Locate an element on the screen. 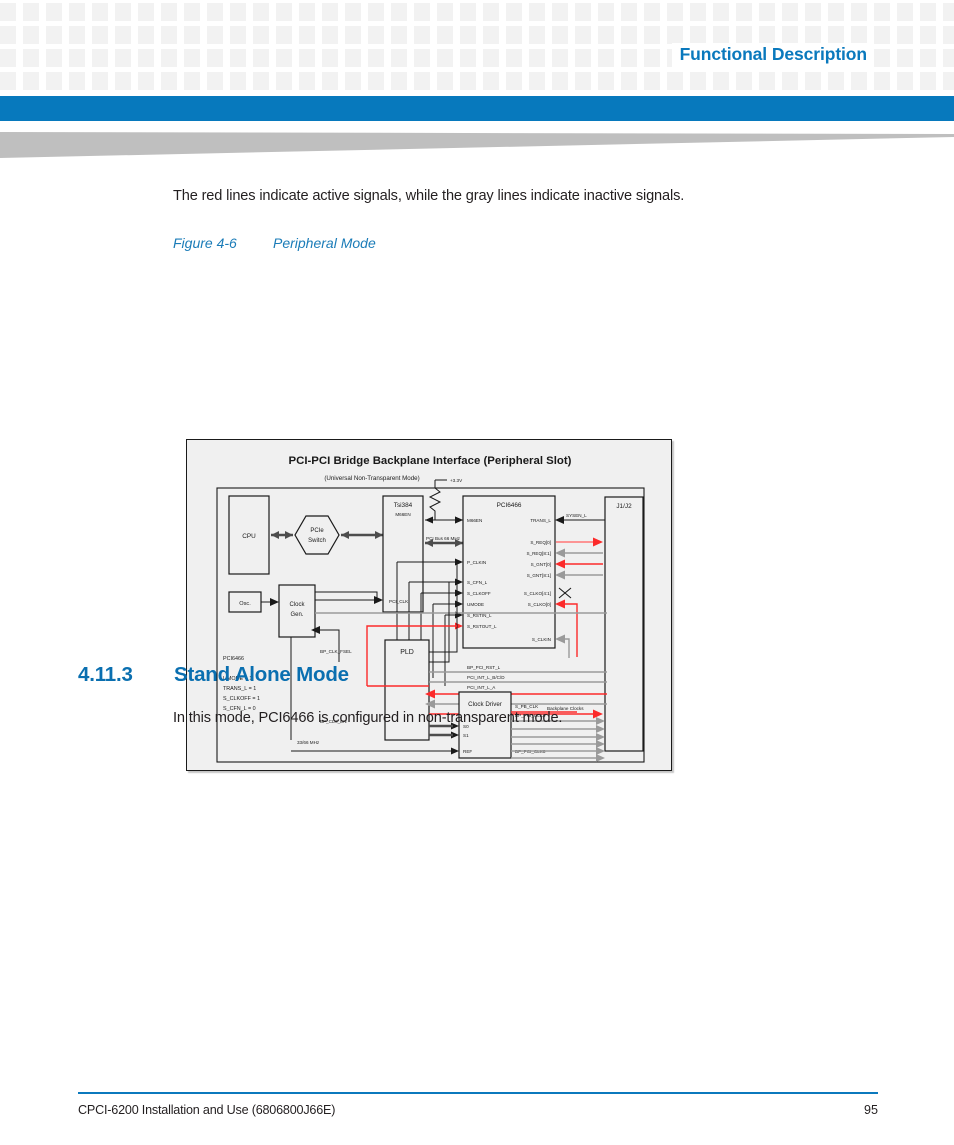 The image size is (954, 1145). arrow-s-gnt0 is located at coordinates (560, 564).